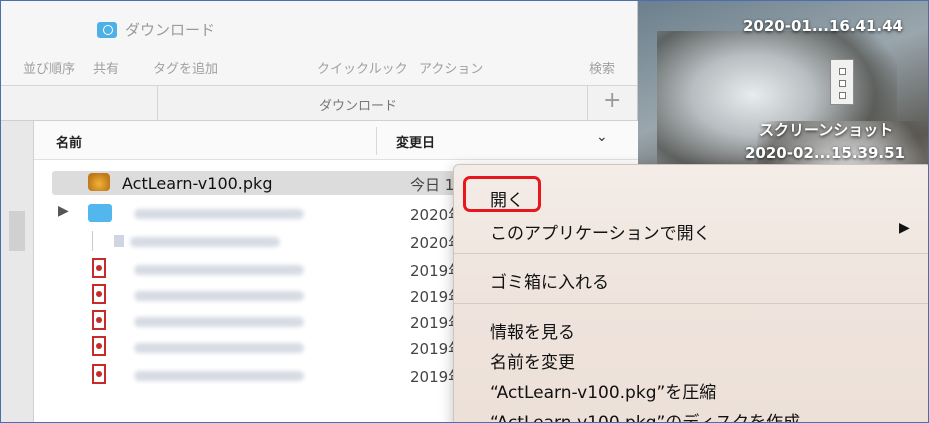 The width and height of the screenshot is (929, 423). What do you see at coordinates (826, 129) in the screenshot?
I see `desktop-file-label-2a: スクリーンショット` at bounding box center [826, 129].